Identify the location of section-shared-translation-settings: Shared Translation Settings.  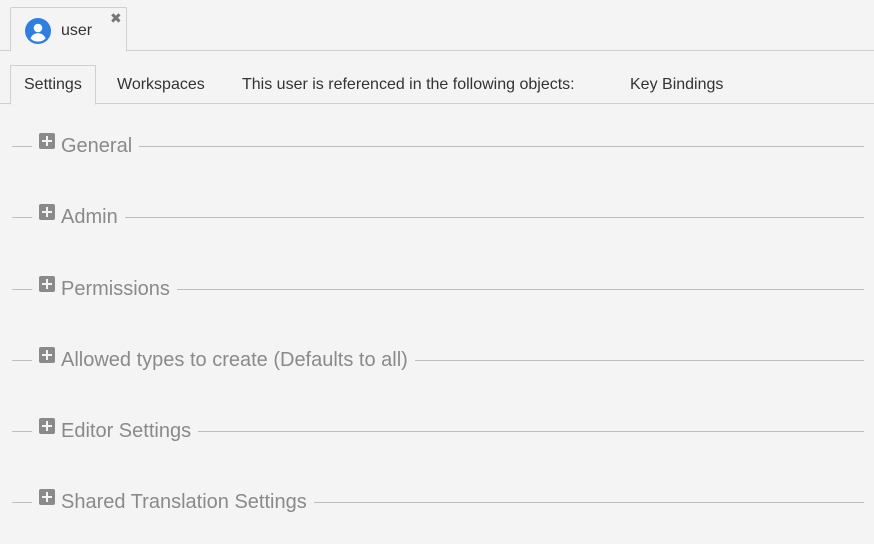
(438, 502).